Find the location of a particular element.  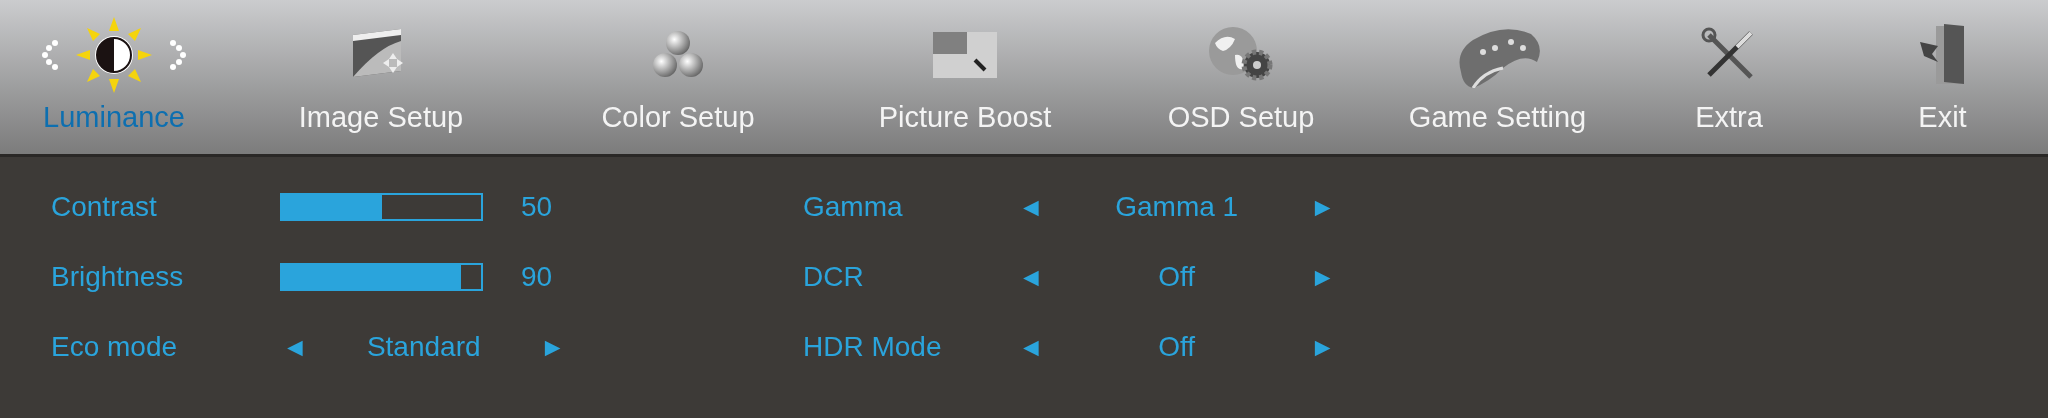

setting-label: Contrast is located at coordinates (104, 207).